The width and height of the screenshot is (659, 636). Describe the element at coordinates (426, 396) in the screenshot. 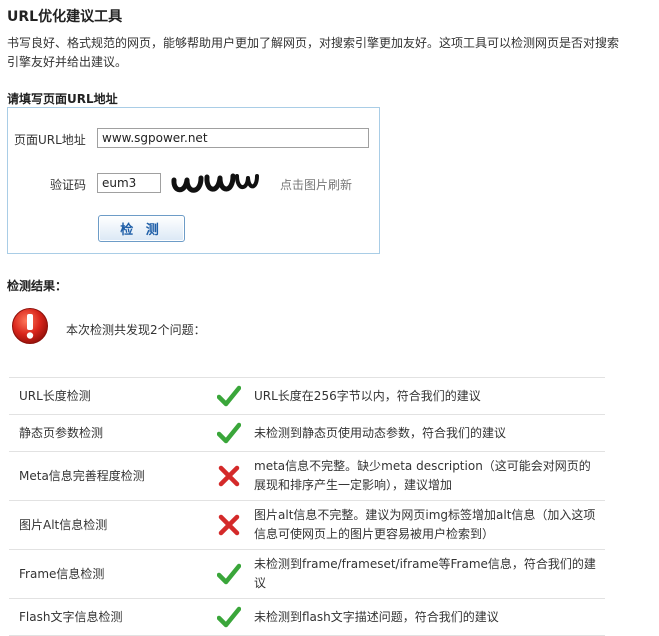

I see `check-message: URL长度在256字节以内，符合我们的建议` at that location.